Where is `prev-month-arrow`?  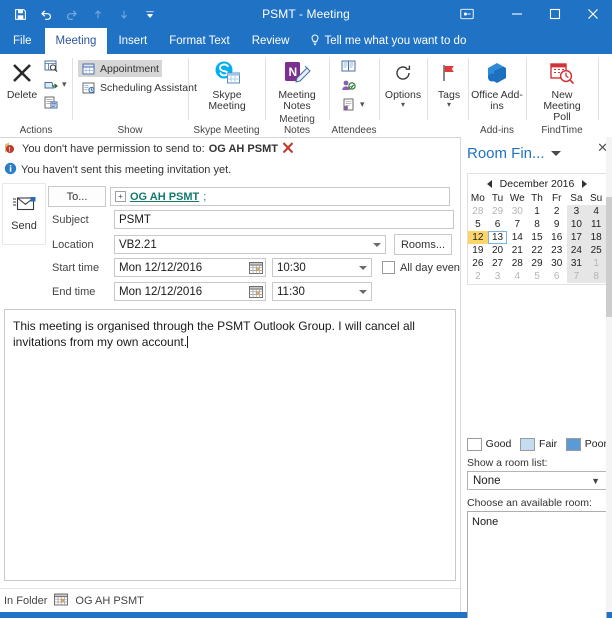
prev-month-arrow is located at coordinates (489, 183).